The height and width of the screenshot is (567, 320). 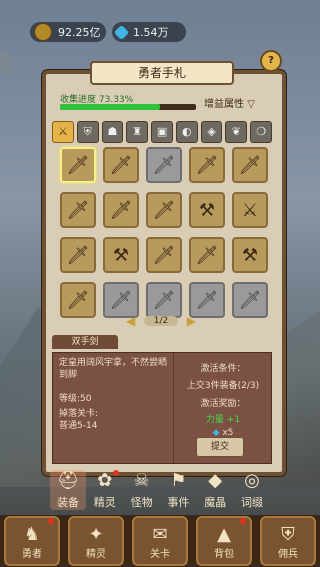 What do you see at coordinates (178, 480) in the screenshot?
I see `subnav-icon: ⚑` at bounding box center [178, 480].